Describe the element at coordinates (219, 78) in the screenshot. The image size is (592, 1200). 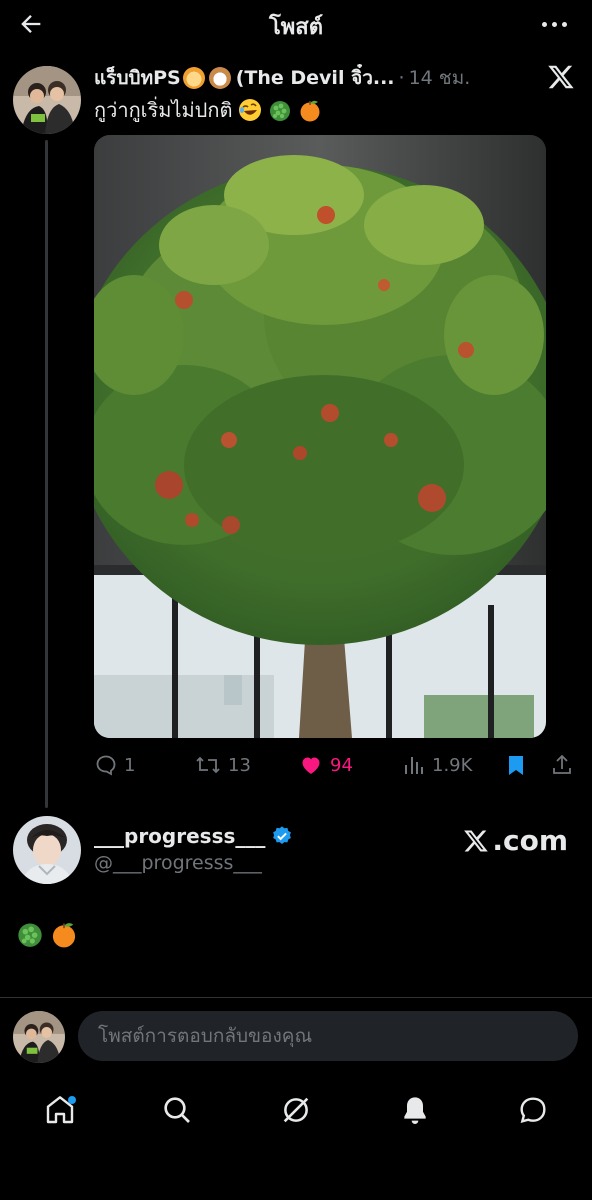
I see `dog-face-emoji` at that location.